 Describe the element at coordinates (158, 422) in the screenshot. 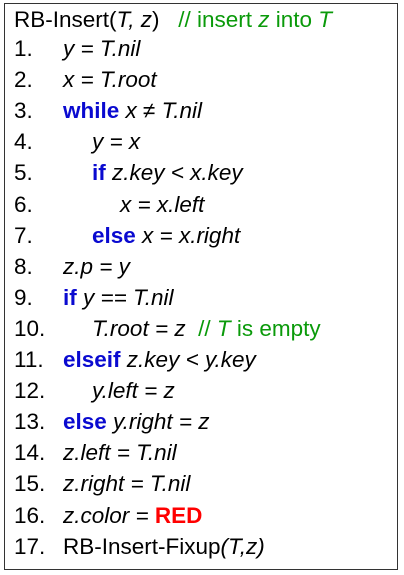

I see `code-text: y.right = z` at that location.